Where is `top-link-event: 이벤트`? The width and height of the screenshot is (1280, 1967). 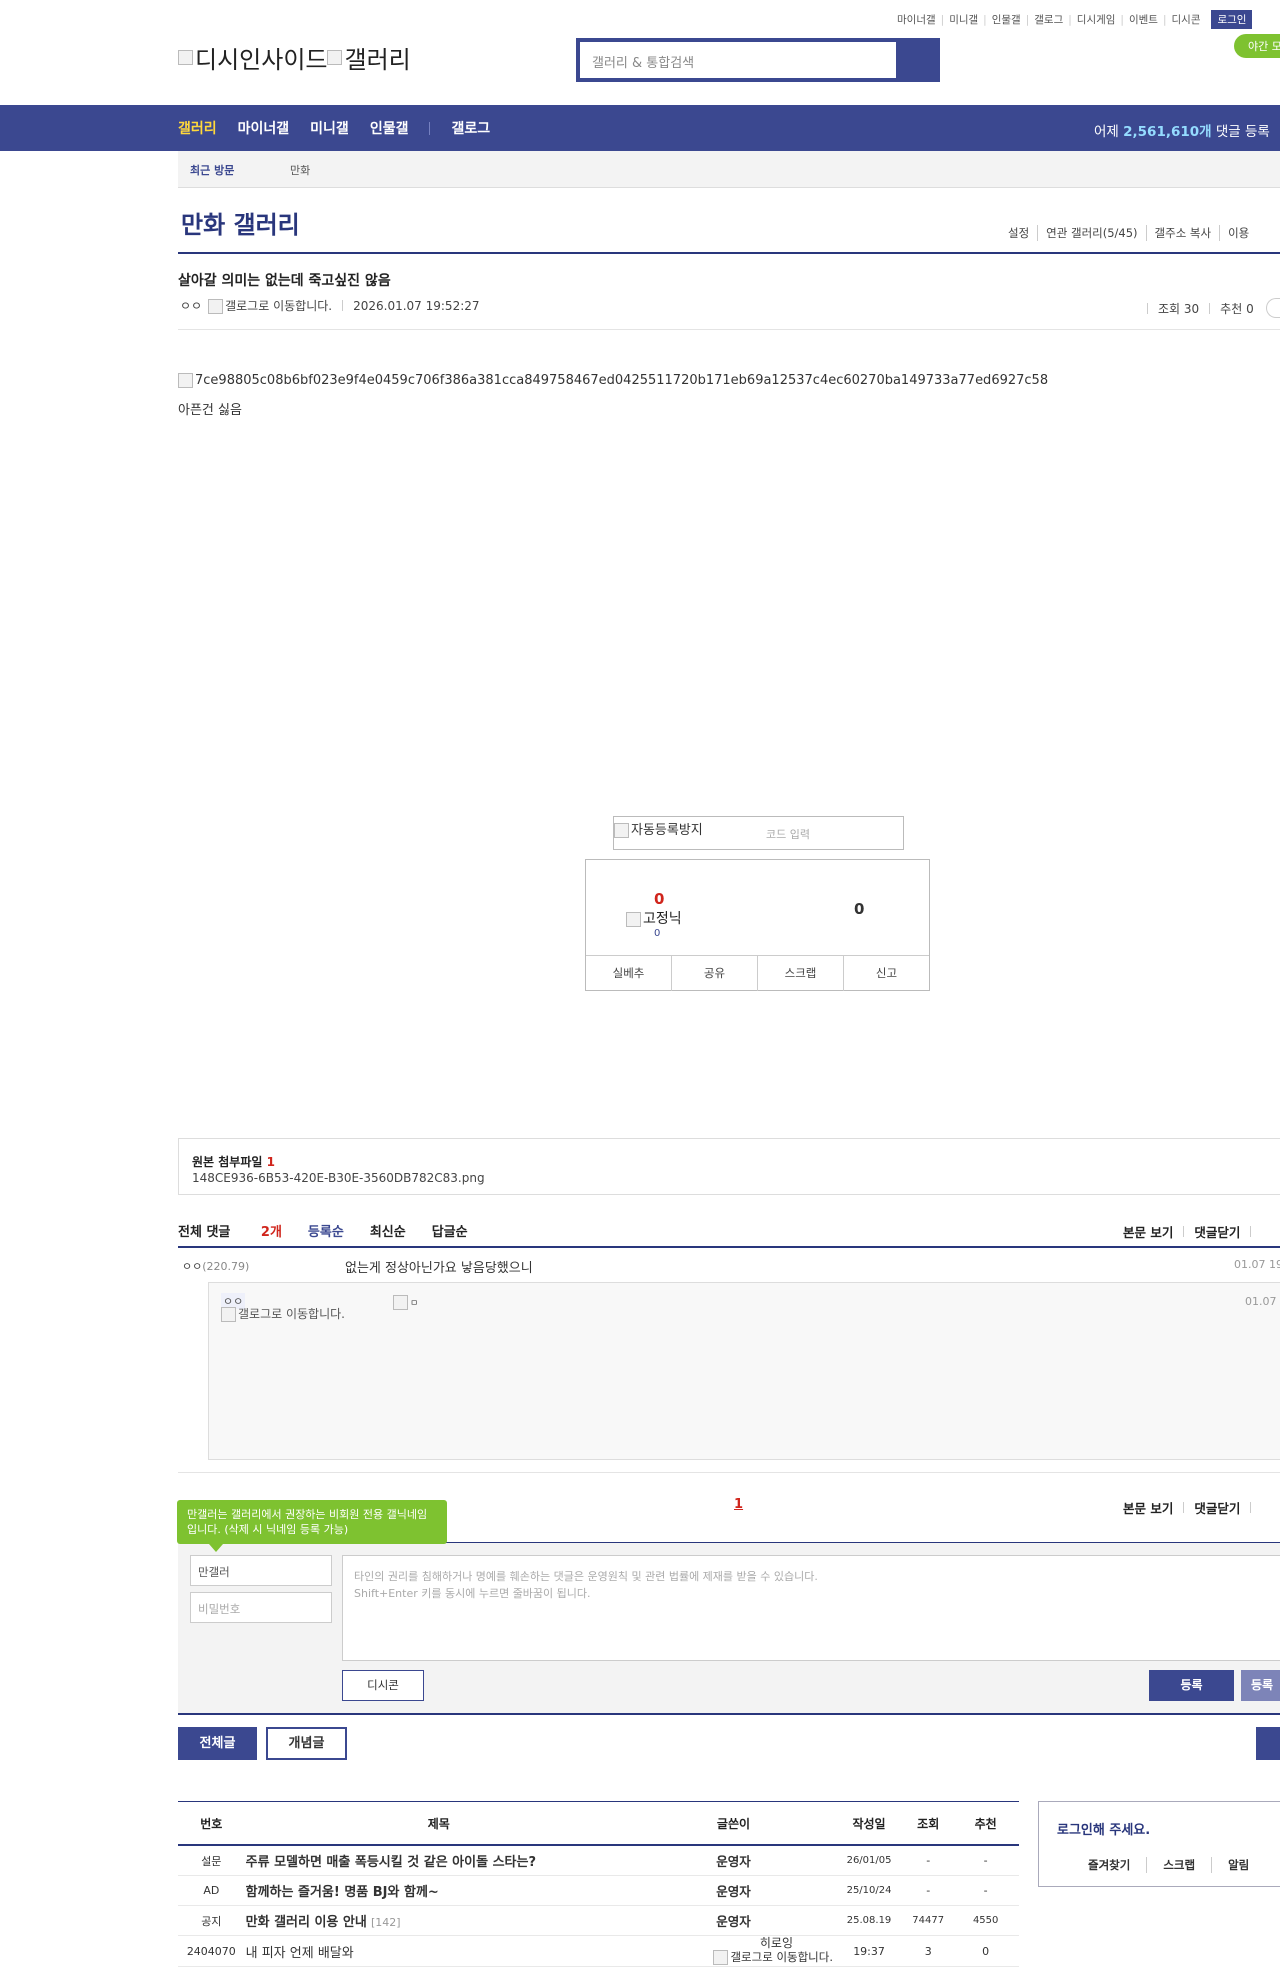
top-link-event: 이벤트 is located at coordinates (1143, 19).